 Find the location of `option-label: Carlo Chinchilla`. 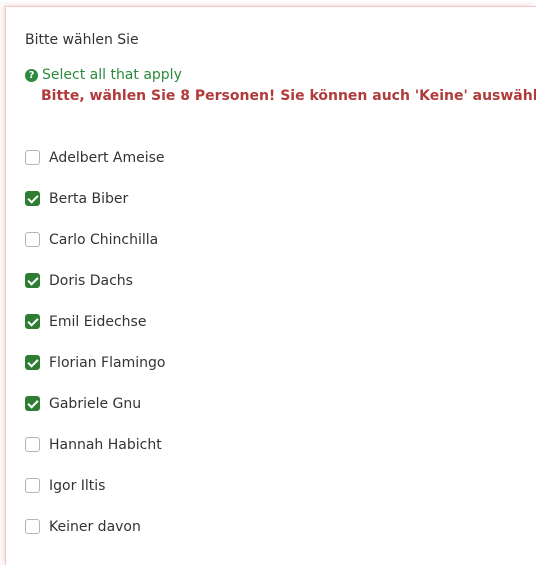

option-label: Carlo Chinchilla is located at coordinates (104, 240).